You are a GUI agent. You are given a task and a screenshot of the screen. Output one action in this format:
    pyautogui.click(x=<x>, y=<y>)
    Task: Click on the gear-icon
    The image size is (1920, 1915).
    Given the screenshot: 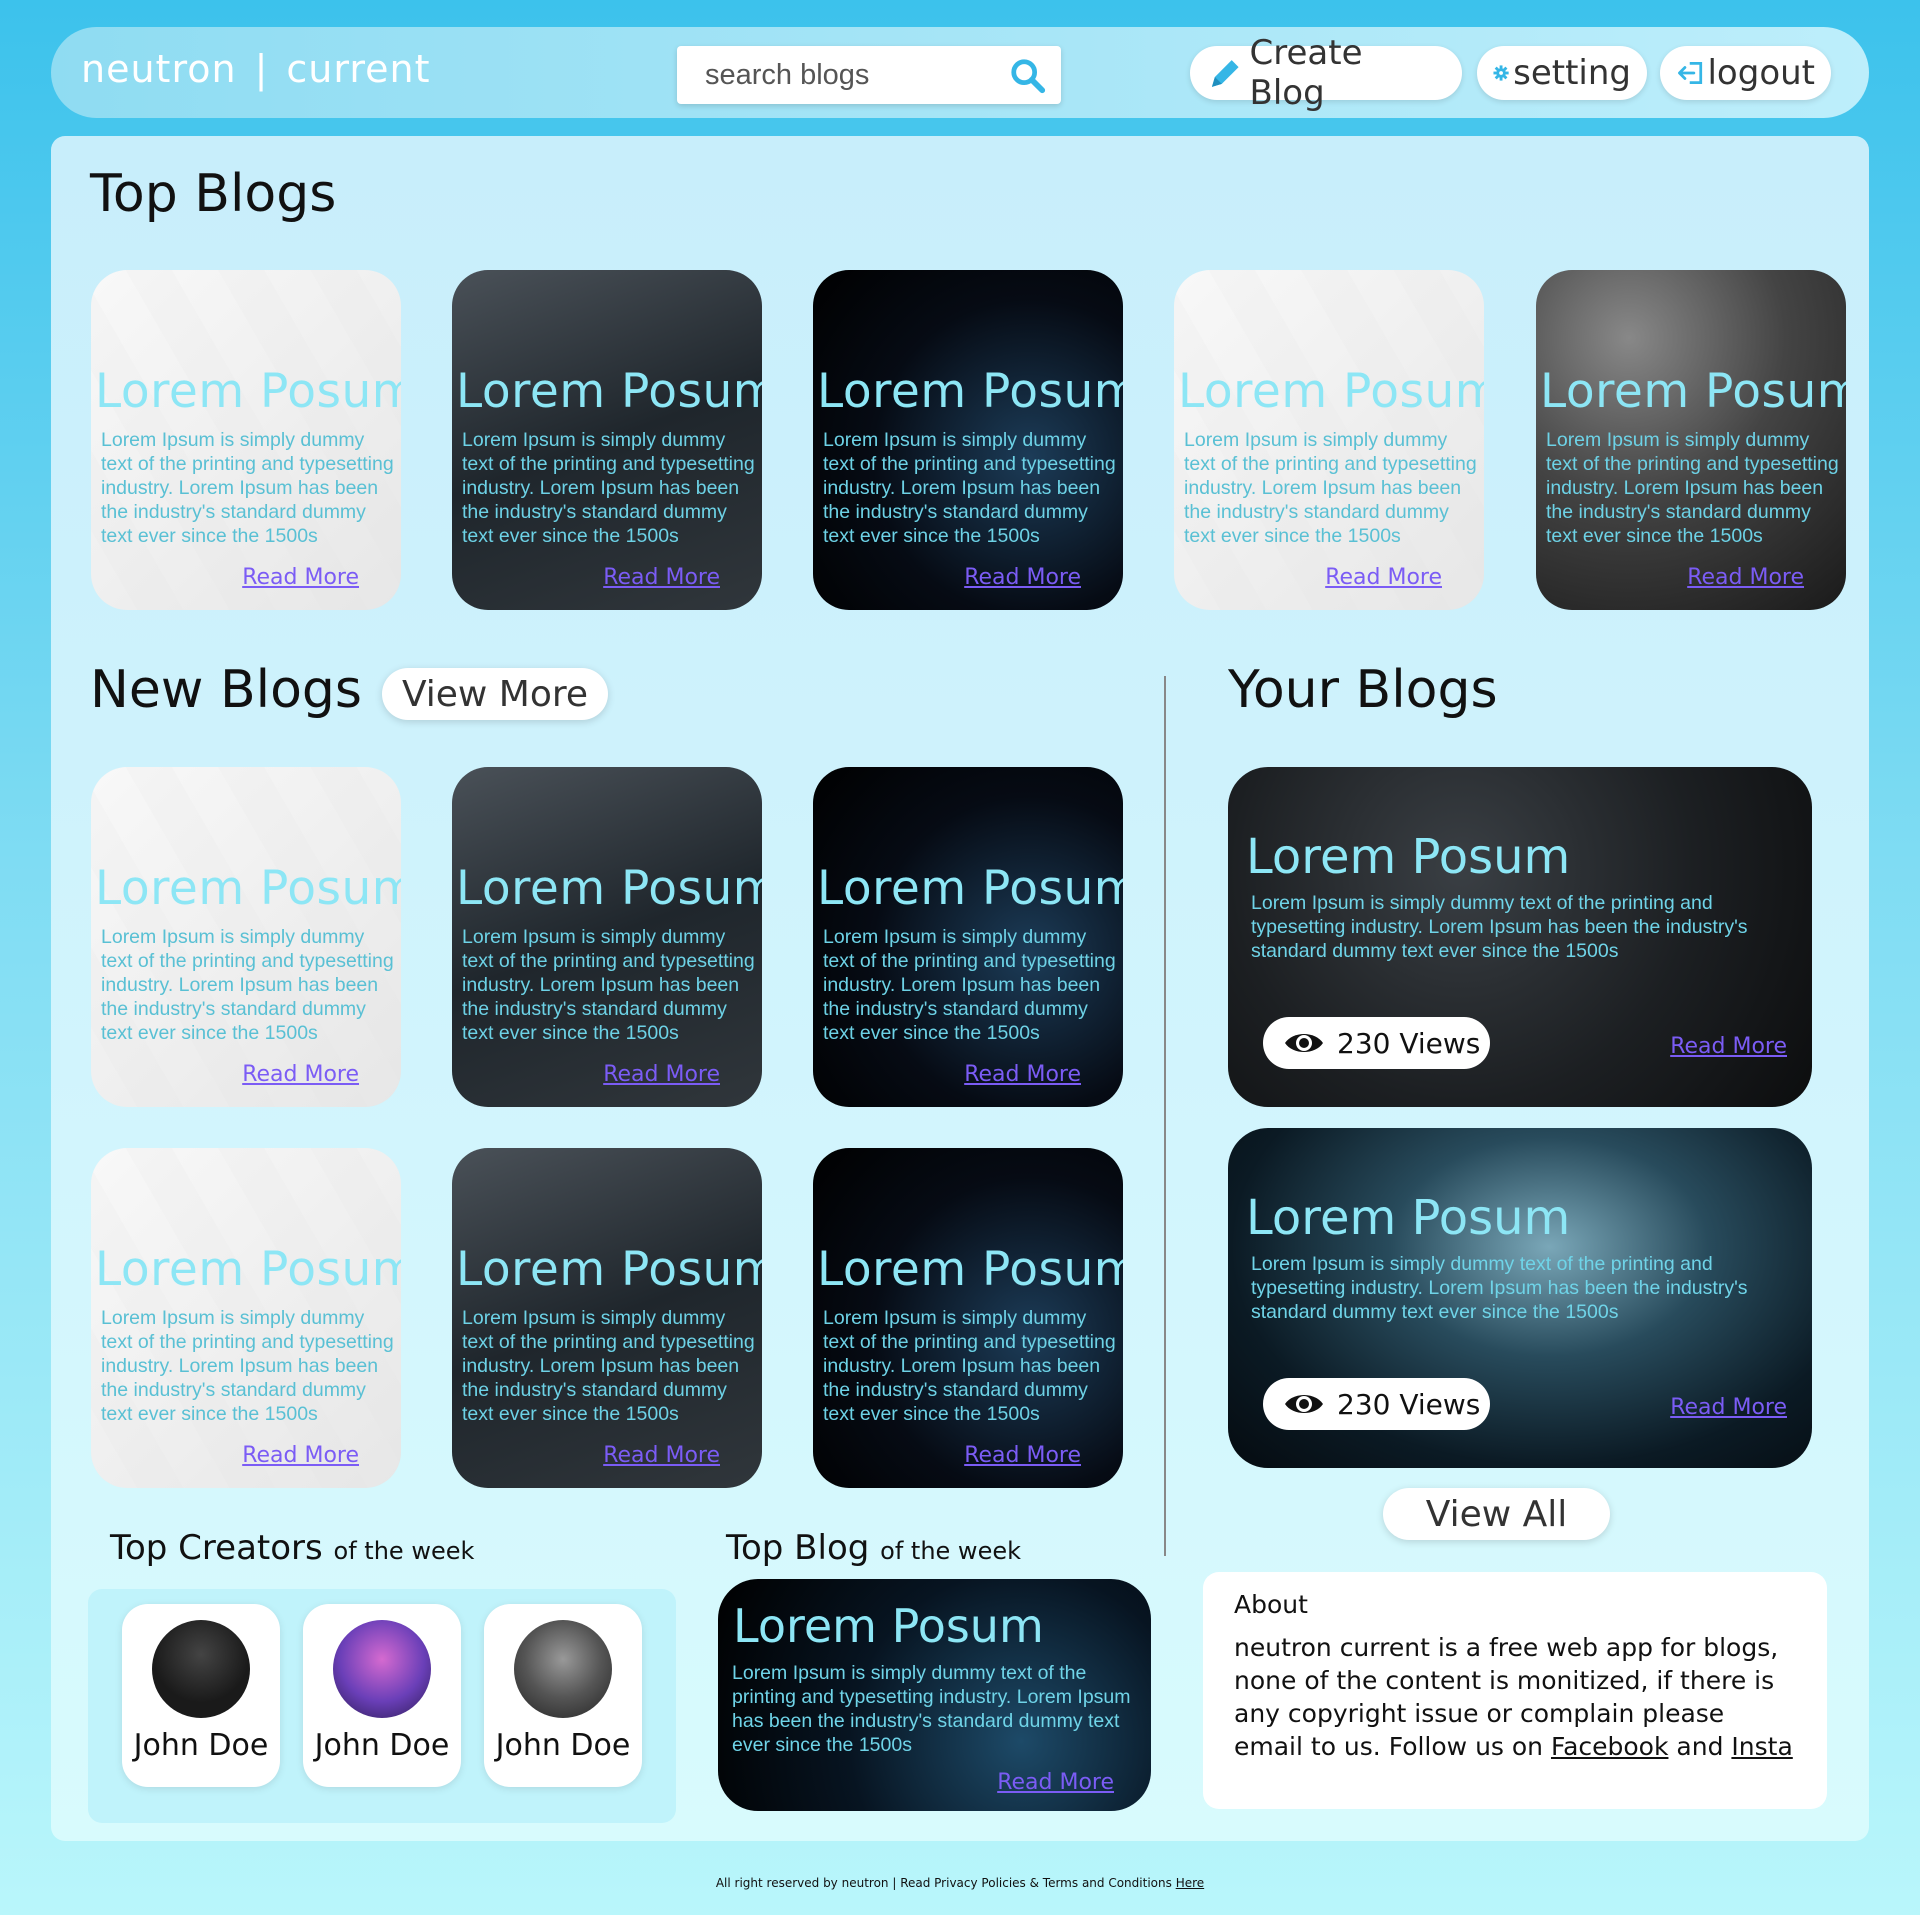 What is the action you would take?
    pyautogui.click(x=1501, y=73)
    